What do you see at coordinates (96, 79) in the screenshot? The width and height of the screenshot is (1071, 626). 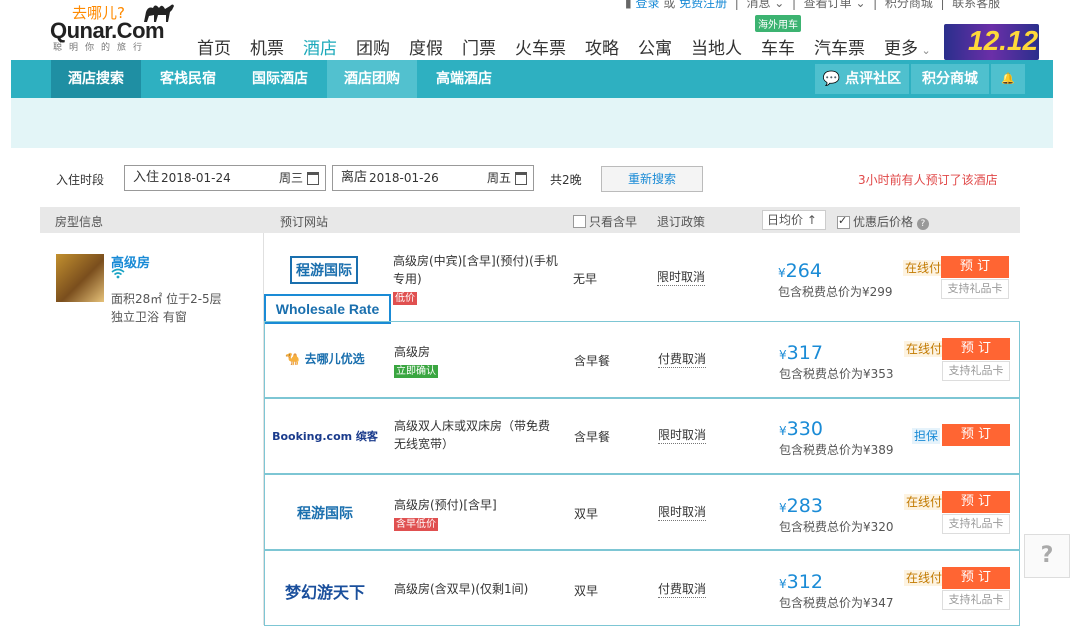 I see `tab-hotel-search: 酒店搜索` at bounding box center [96, 79].